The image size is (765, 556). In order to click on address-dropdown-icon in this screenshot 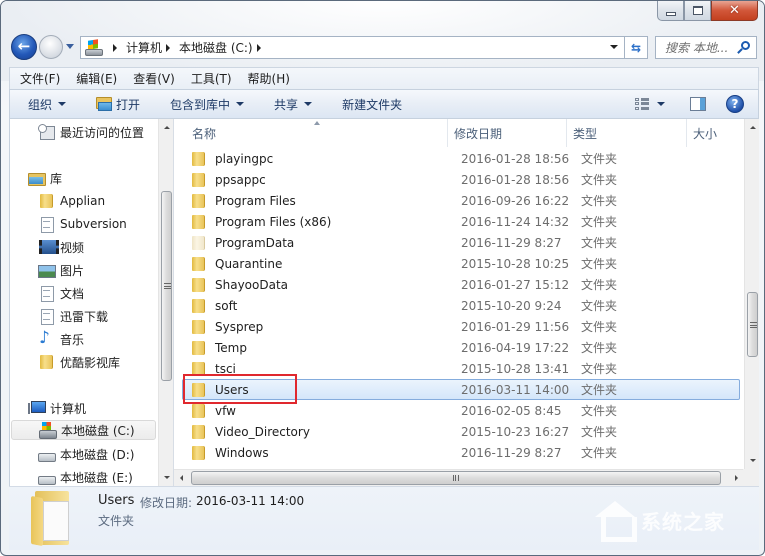, I will do `click(614, 47)`.